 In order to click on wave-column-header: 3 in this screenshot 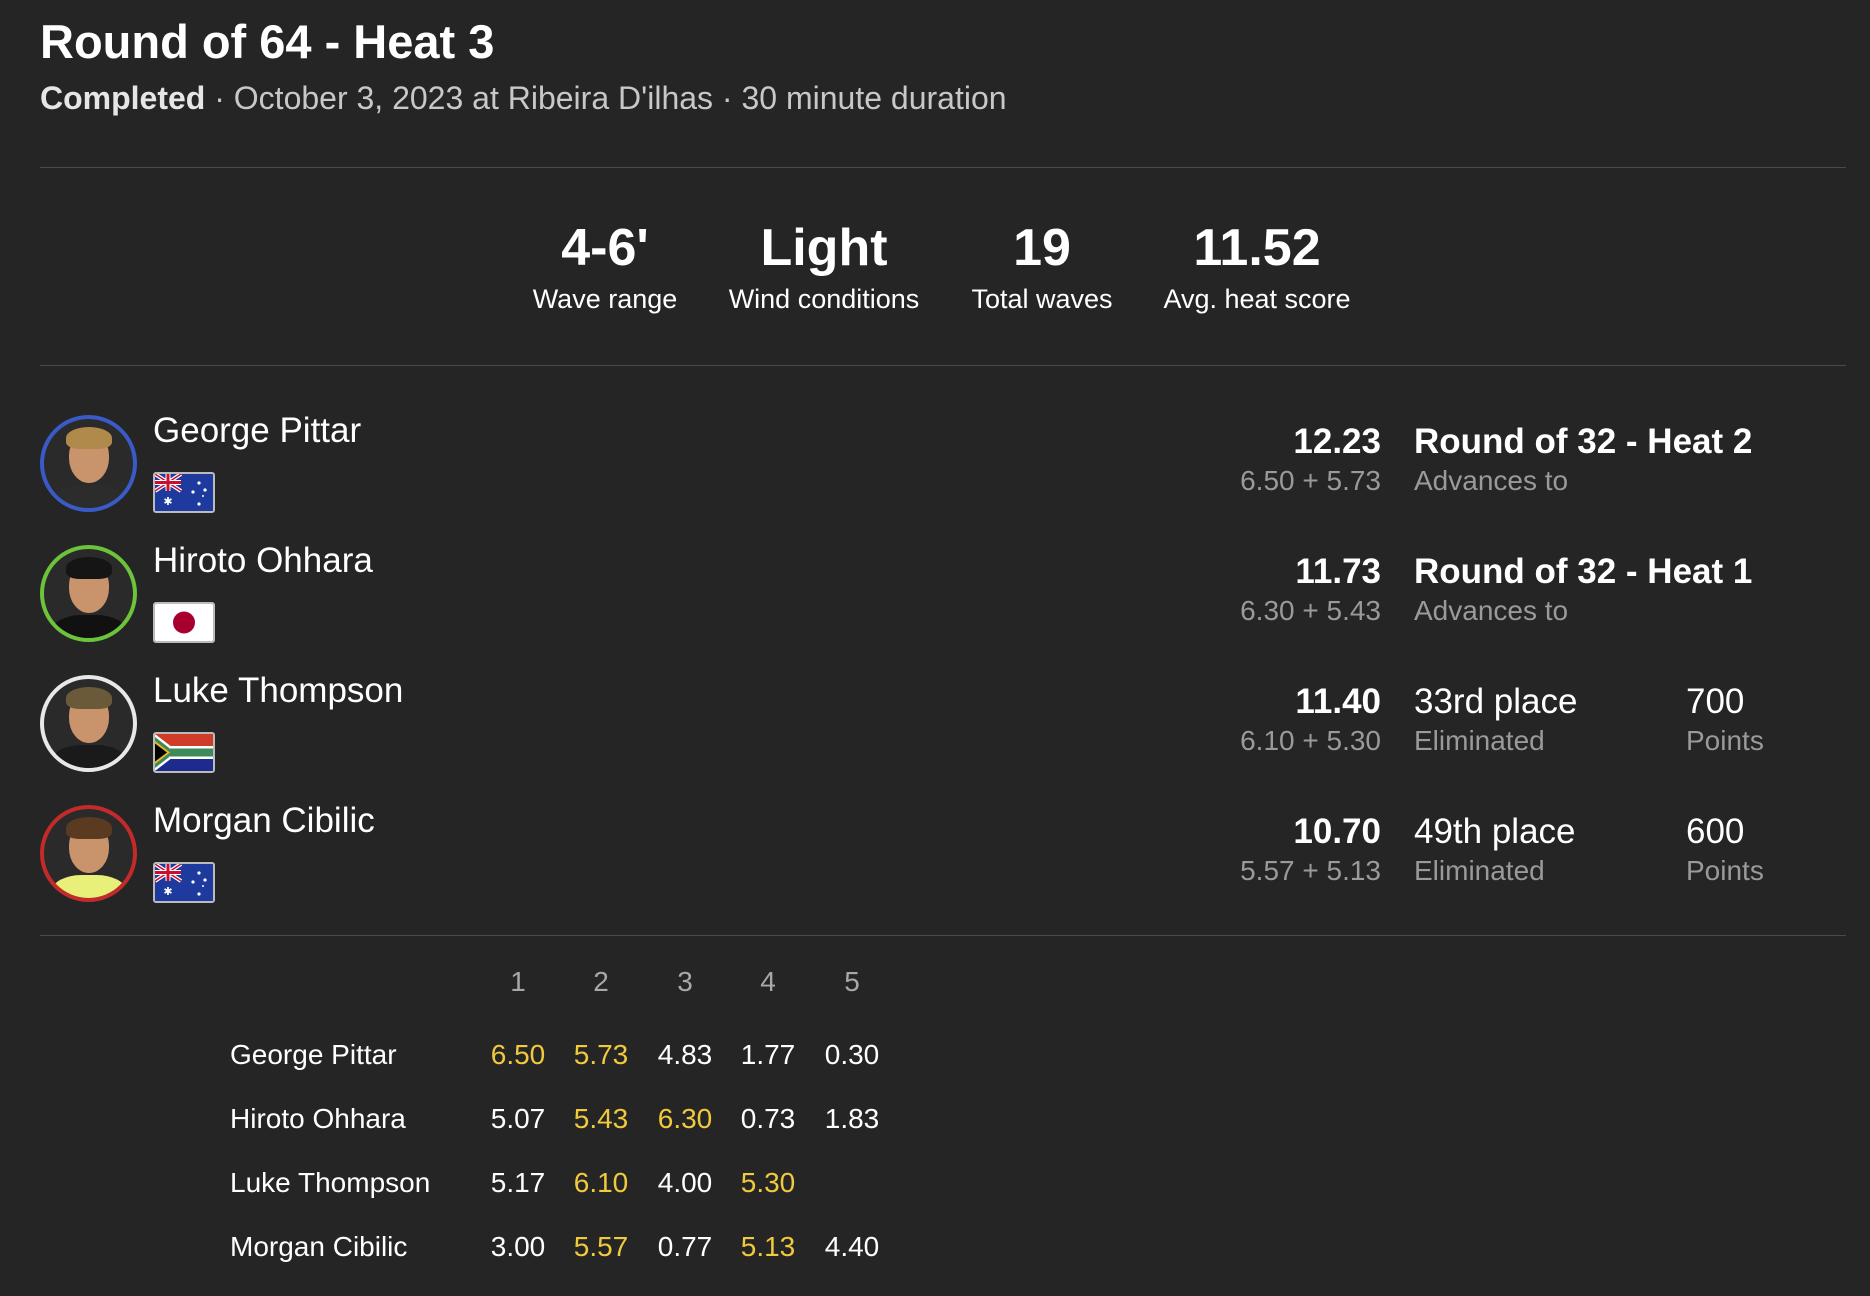, I will do `click(685, 981)`.